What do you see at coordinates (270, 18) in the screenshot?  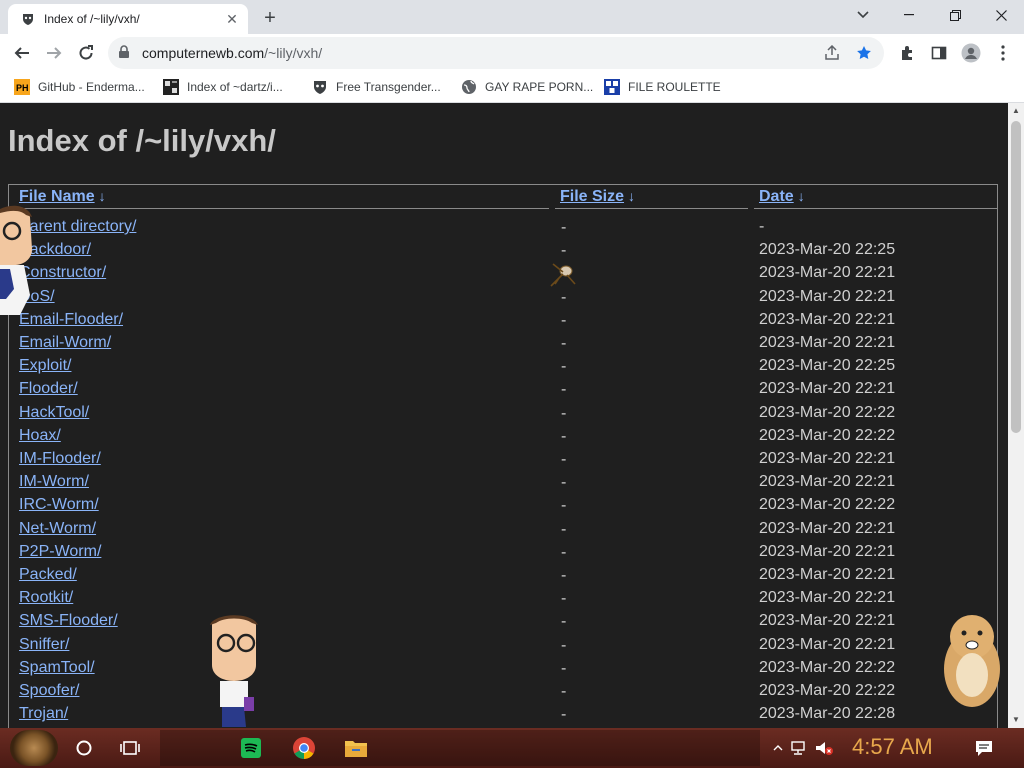 I see `new-tab-button: +` at bounding box center [270, 18].